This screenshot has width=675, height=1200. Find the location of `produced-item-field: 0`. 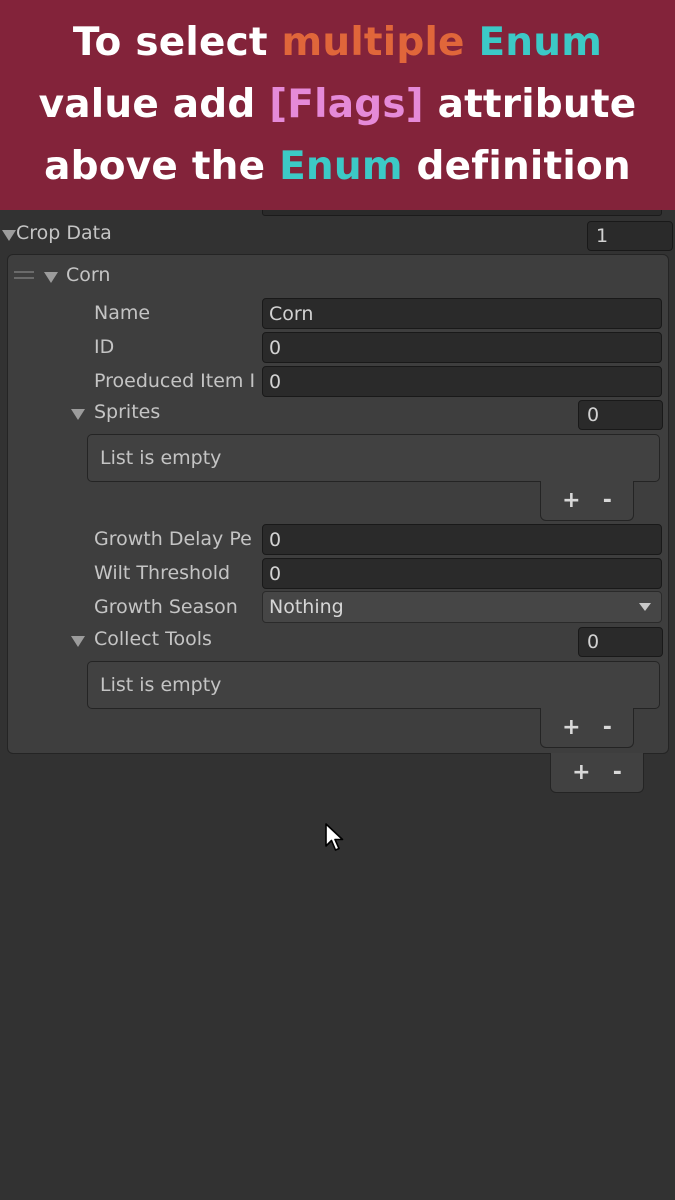

produced-item-field: 0 is located at coordinates (462, 381).